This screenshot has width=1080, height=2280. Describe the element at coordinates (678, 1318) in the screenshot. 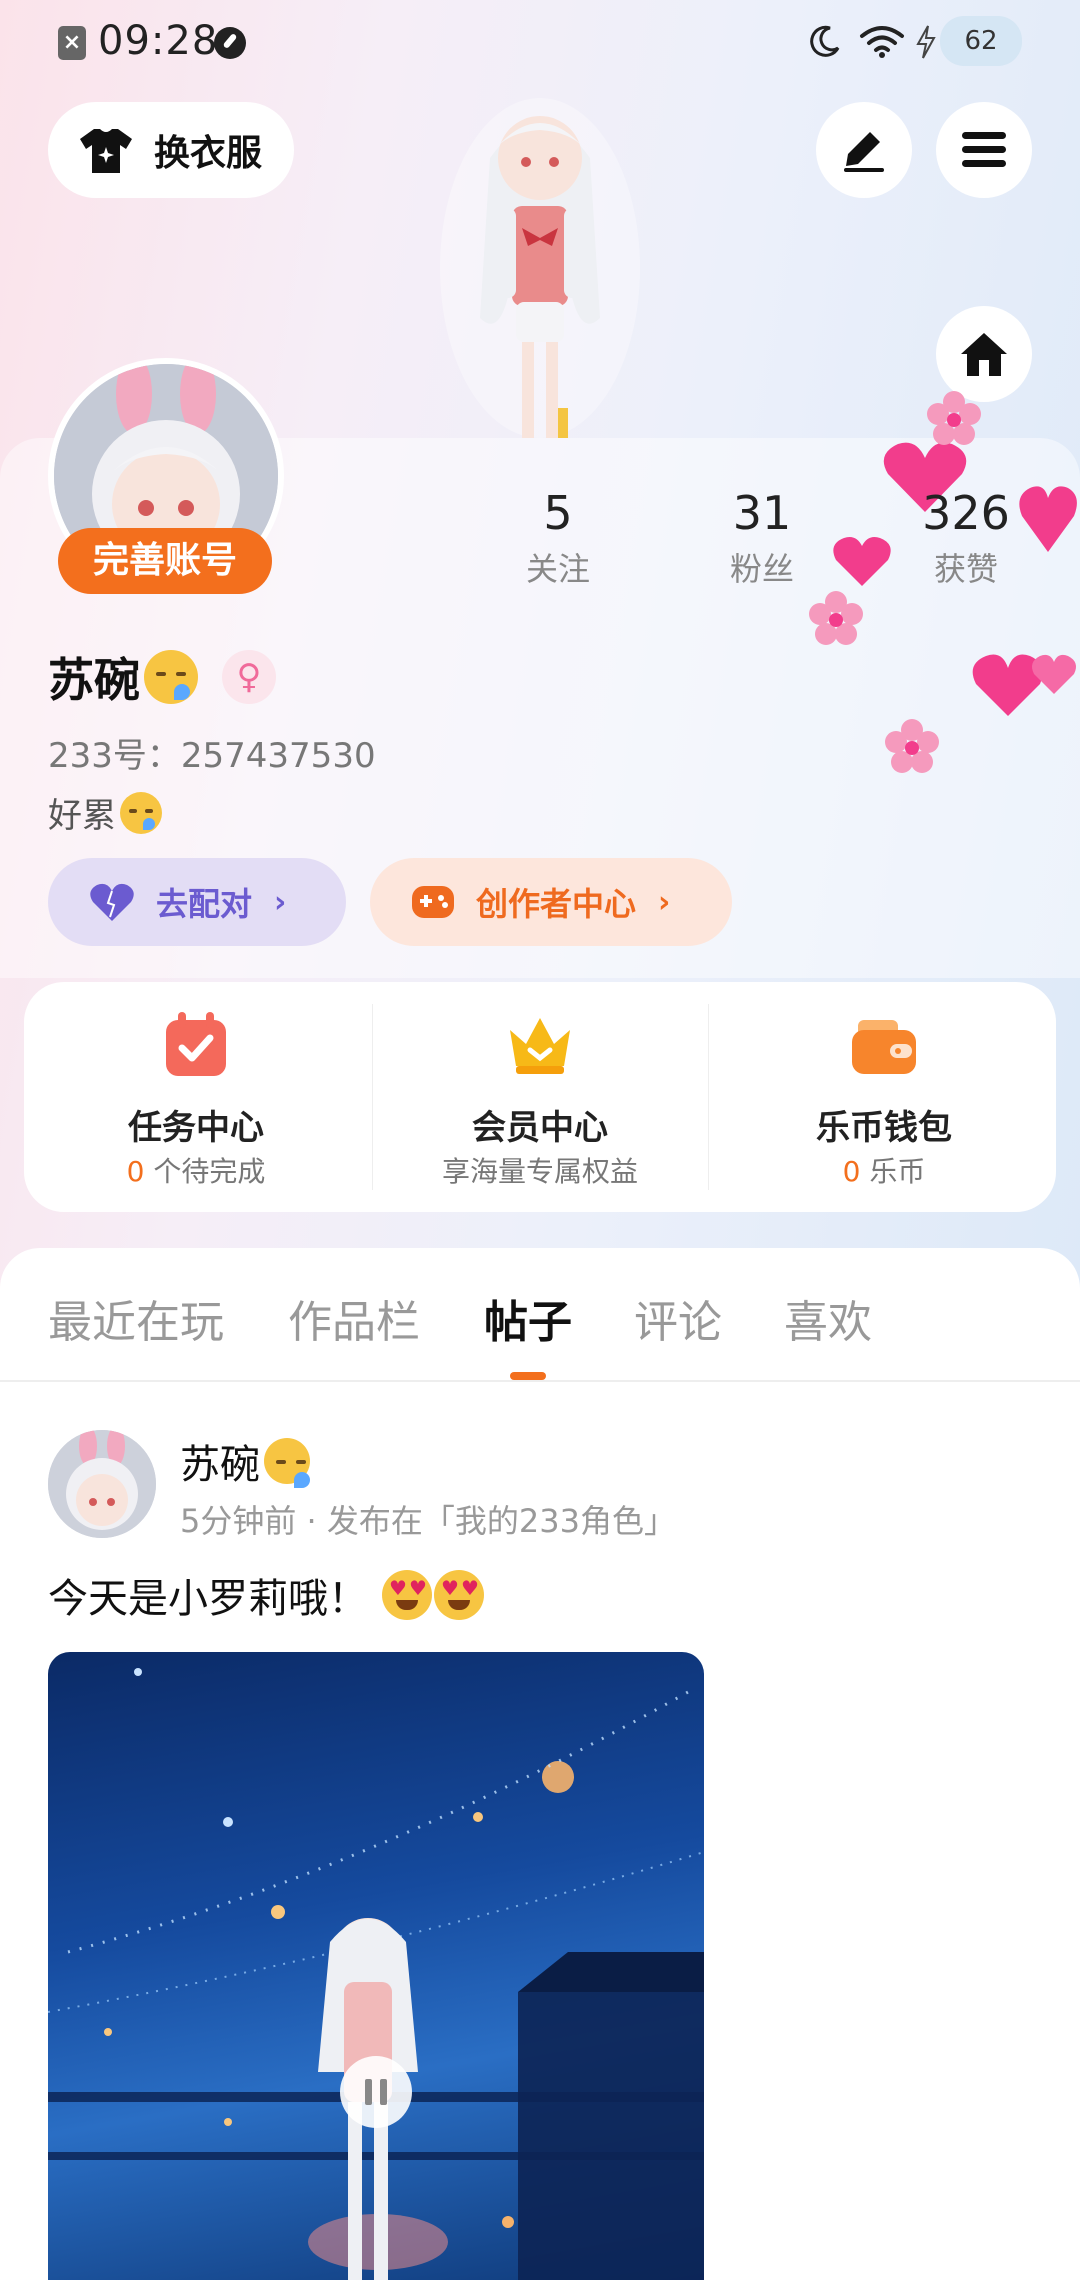

I see `tab-comments: 评论` at that location.